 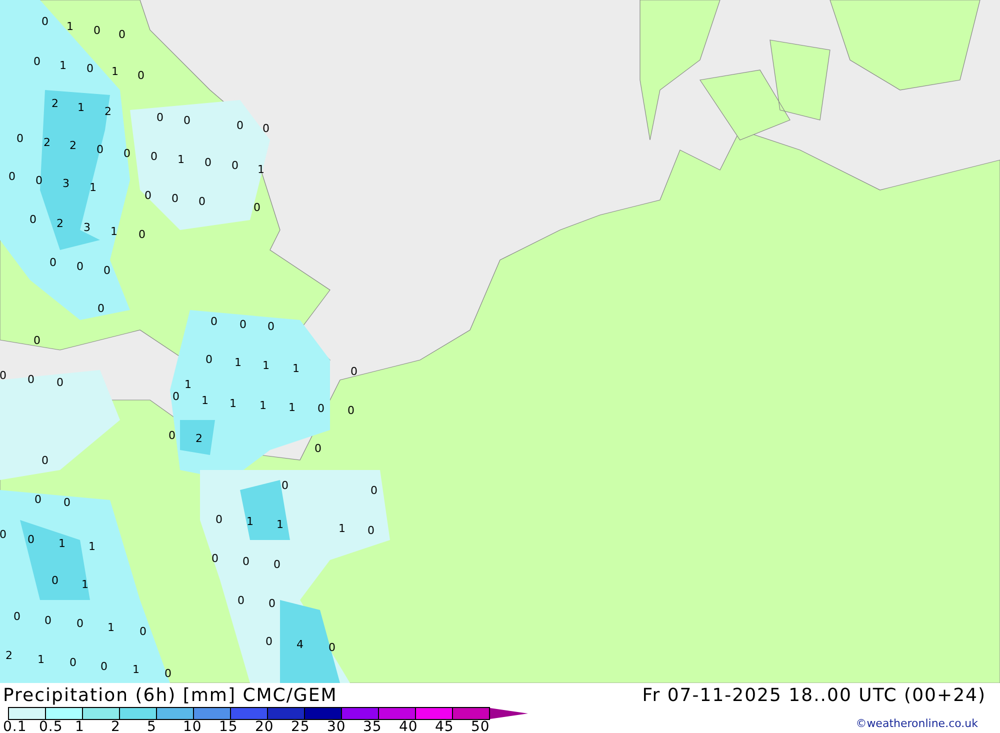 I want to click on map-title: Precipitation (6h) [mm] CMC/GEM, so click(x=170, y=696).